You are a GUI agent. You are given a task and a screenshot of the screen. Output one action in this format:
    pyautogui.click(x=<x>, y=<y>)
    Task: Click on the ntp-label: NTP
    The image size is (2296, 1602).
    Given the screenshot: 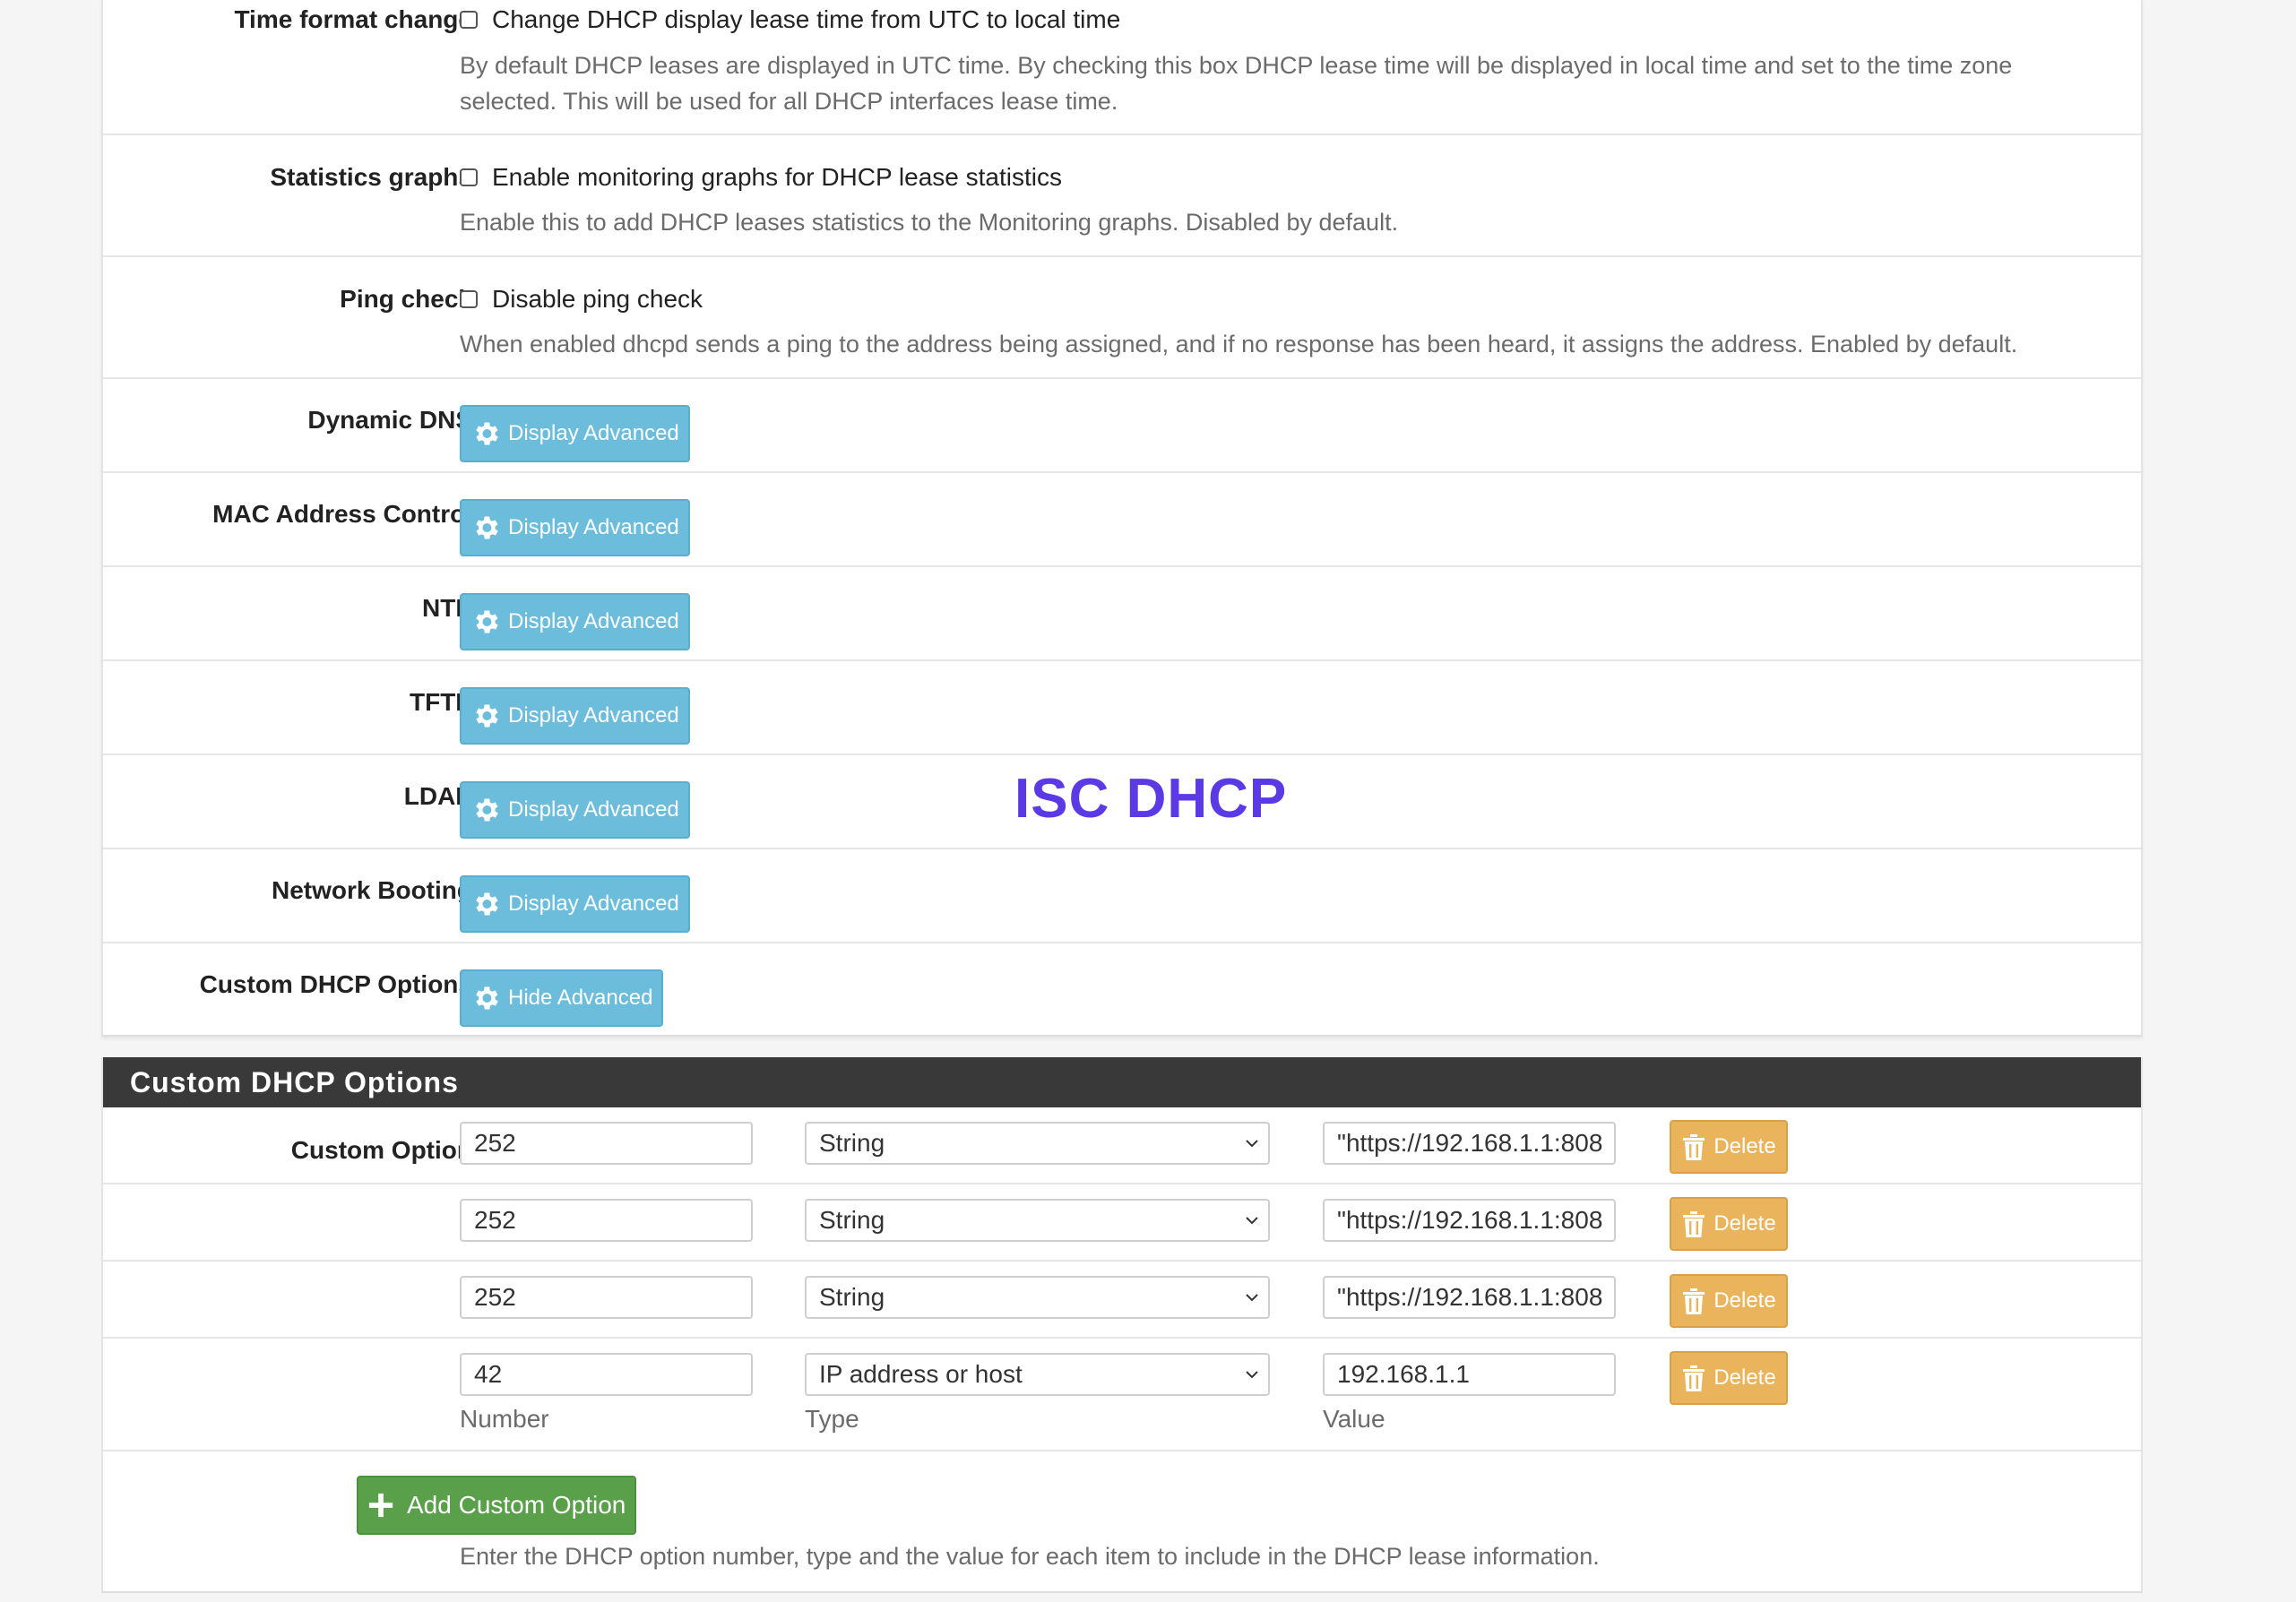 What is the action you would take?
    pyautogui.click(x=447, y=608)
    